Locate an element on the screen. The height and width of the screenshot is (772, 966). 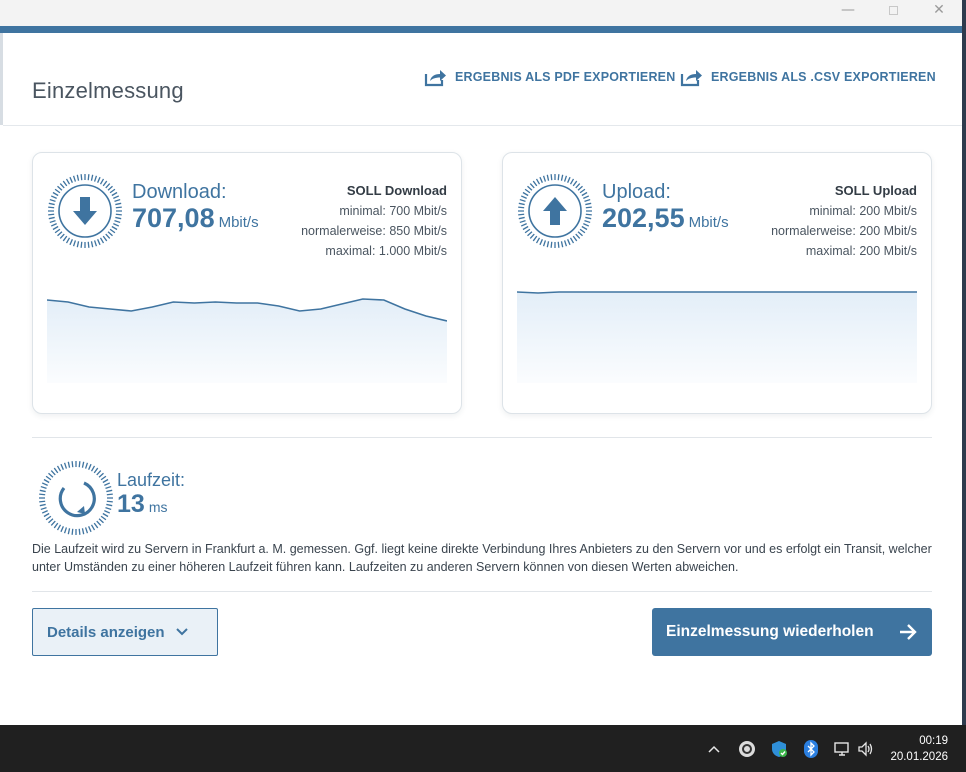
minimize-button: — is located at coordinates (848, 10).